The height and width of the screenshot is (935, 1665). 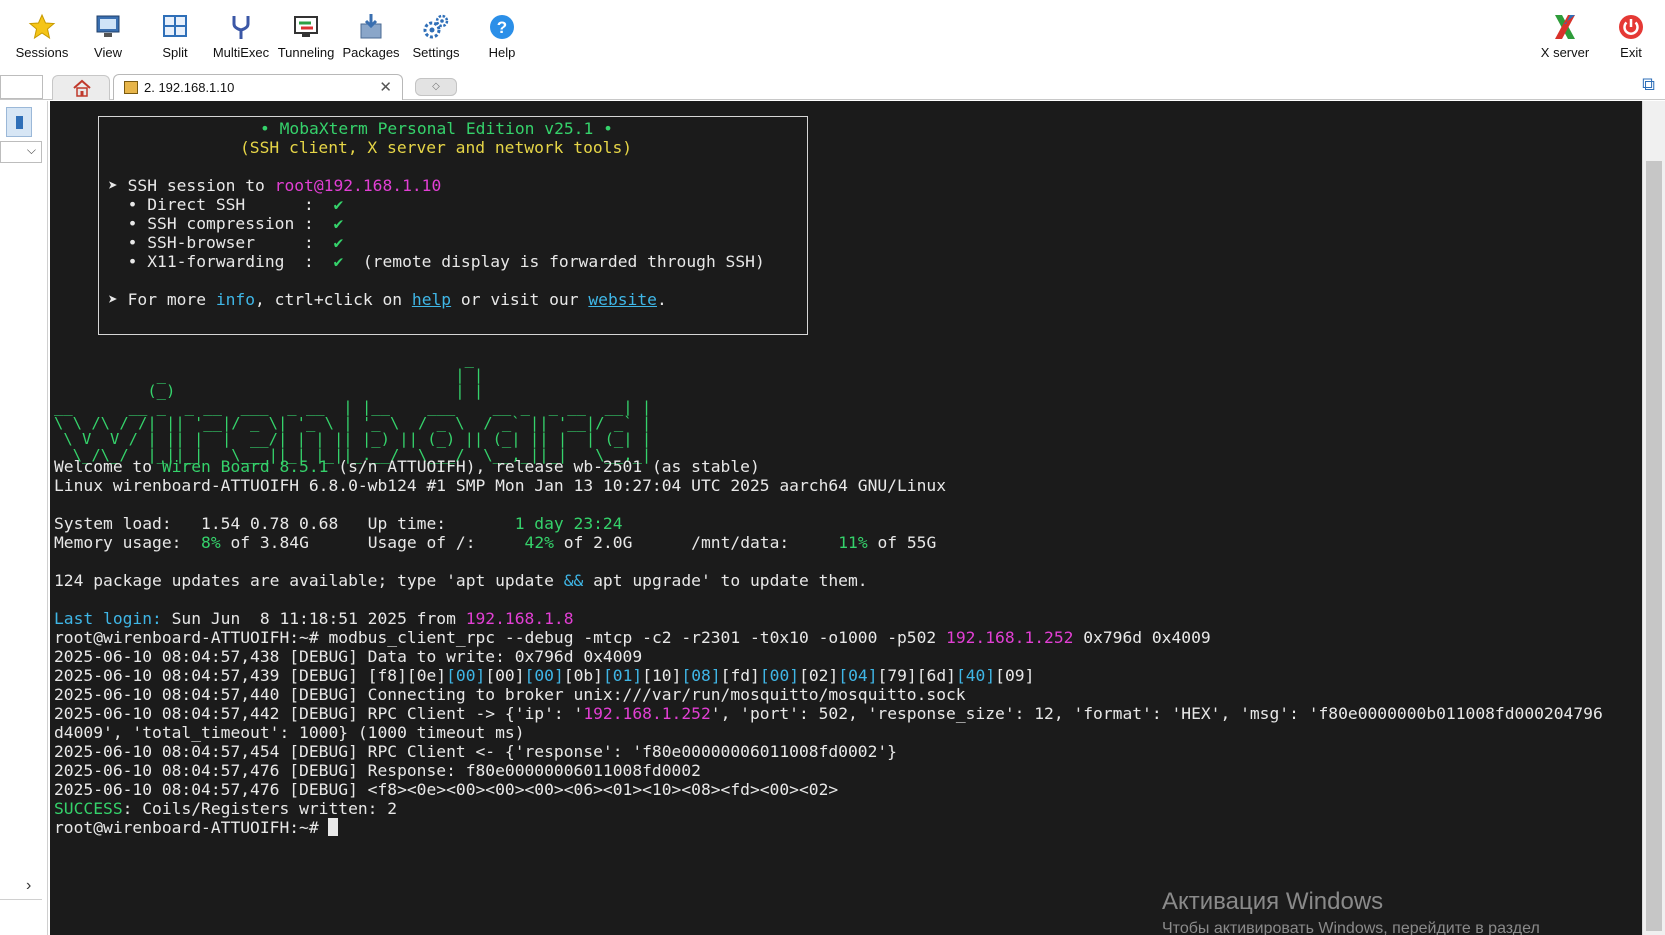 What do you see at coordinates (211, 675) in the screenshot?
I see `log2-prefix: 2025-06-10 08:04:57,439 [DEBUG]` at bounding box center [211, 675].